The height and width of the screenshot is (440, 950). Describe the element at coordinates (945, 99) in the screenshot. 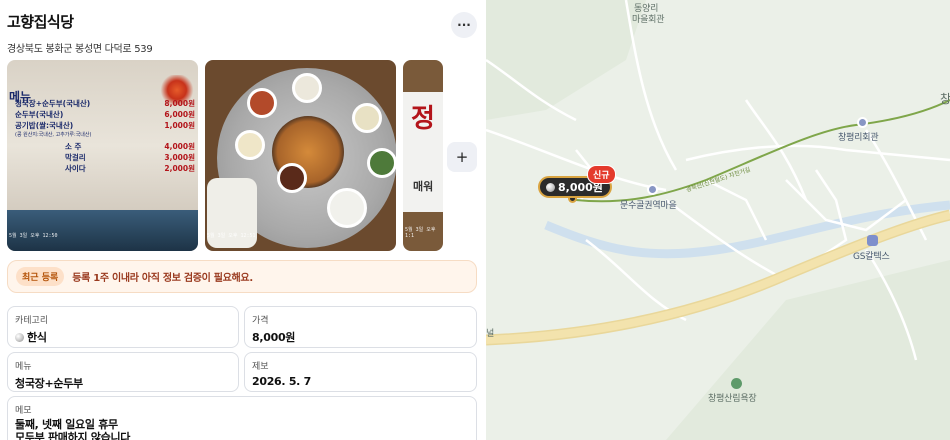

I see `map-label-edge: 창` at that location.